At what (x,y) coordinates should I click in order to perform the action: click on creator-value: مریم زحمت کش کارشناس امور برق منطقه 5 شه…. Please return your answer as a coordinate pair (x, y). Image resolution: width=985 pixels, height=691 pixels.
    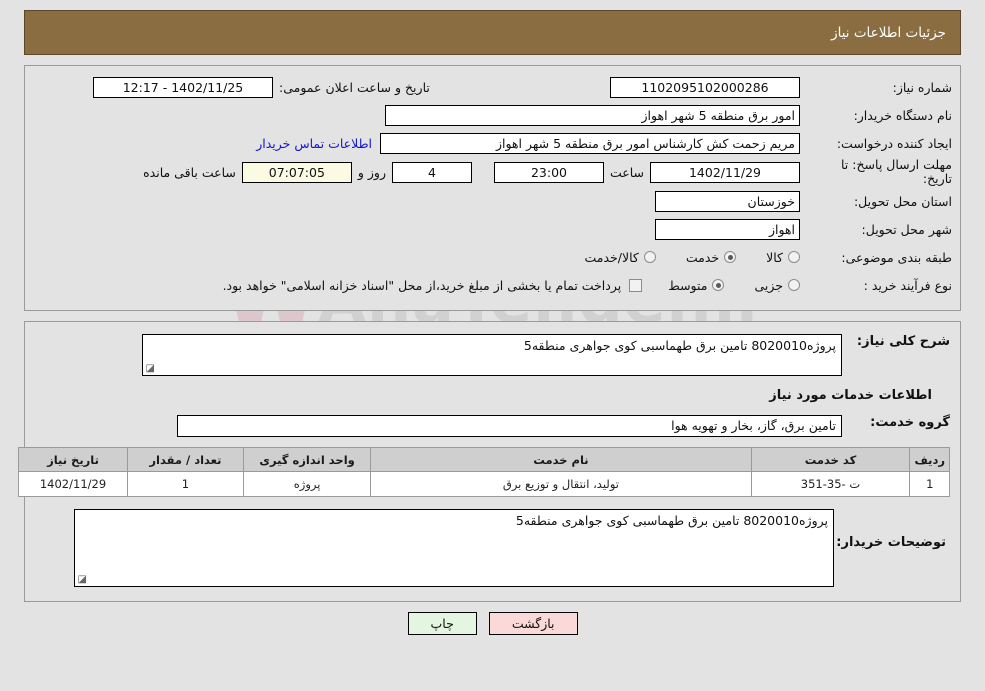
    Looking at the image, I should click on (590, 143).